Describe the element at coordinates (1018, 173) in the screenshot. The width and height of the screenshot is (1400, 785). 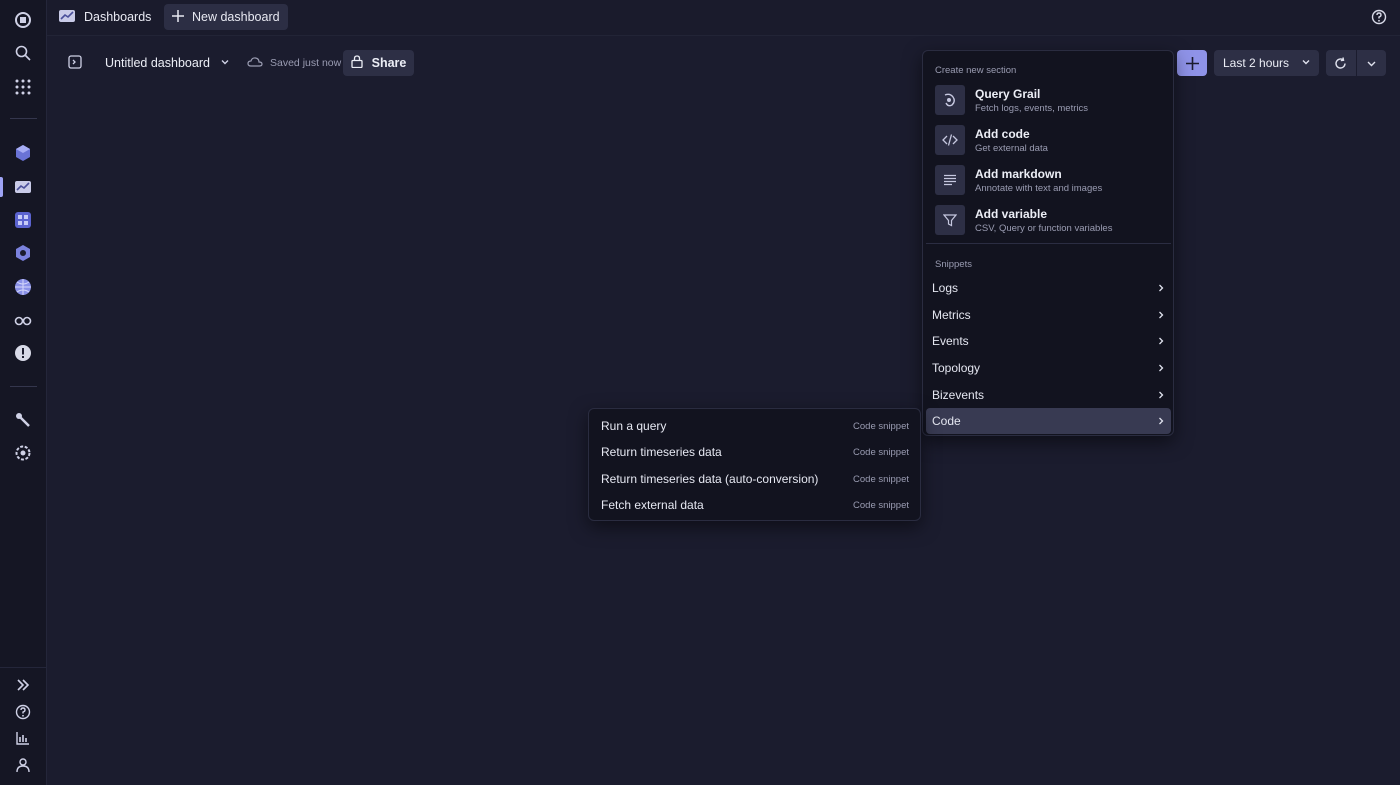
I see `item-title: Add markdown` at that location.